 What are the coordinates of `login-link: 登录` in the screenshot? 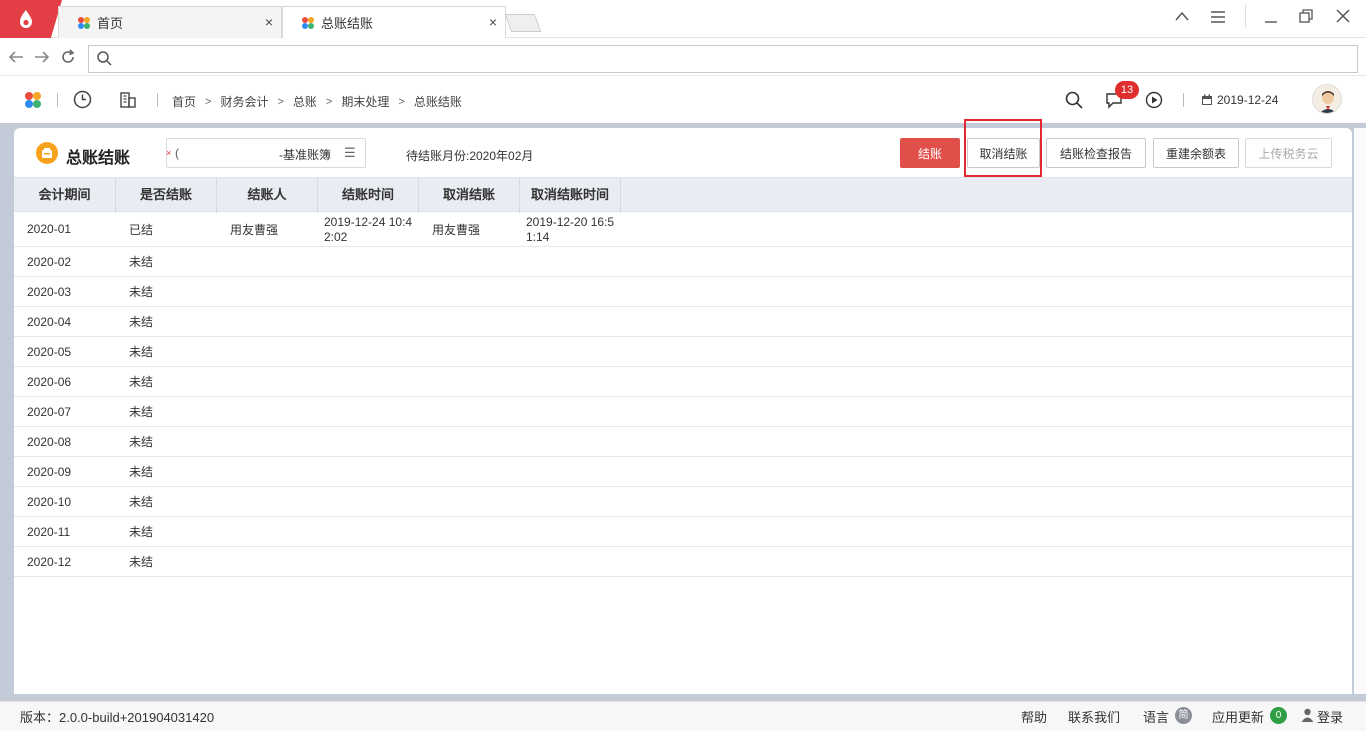 It's located at (1330, 716).